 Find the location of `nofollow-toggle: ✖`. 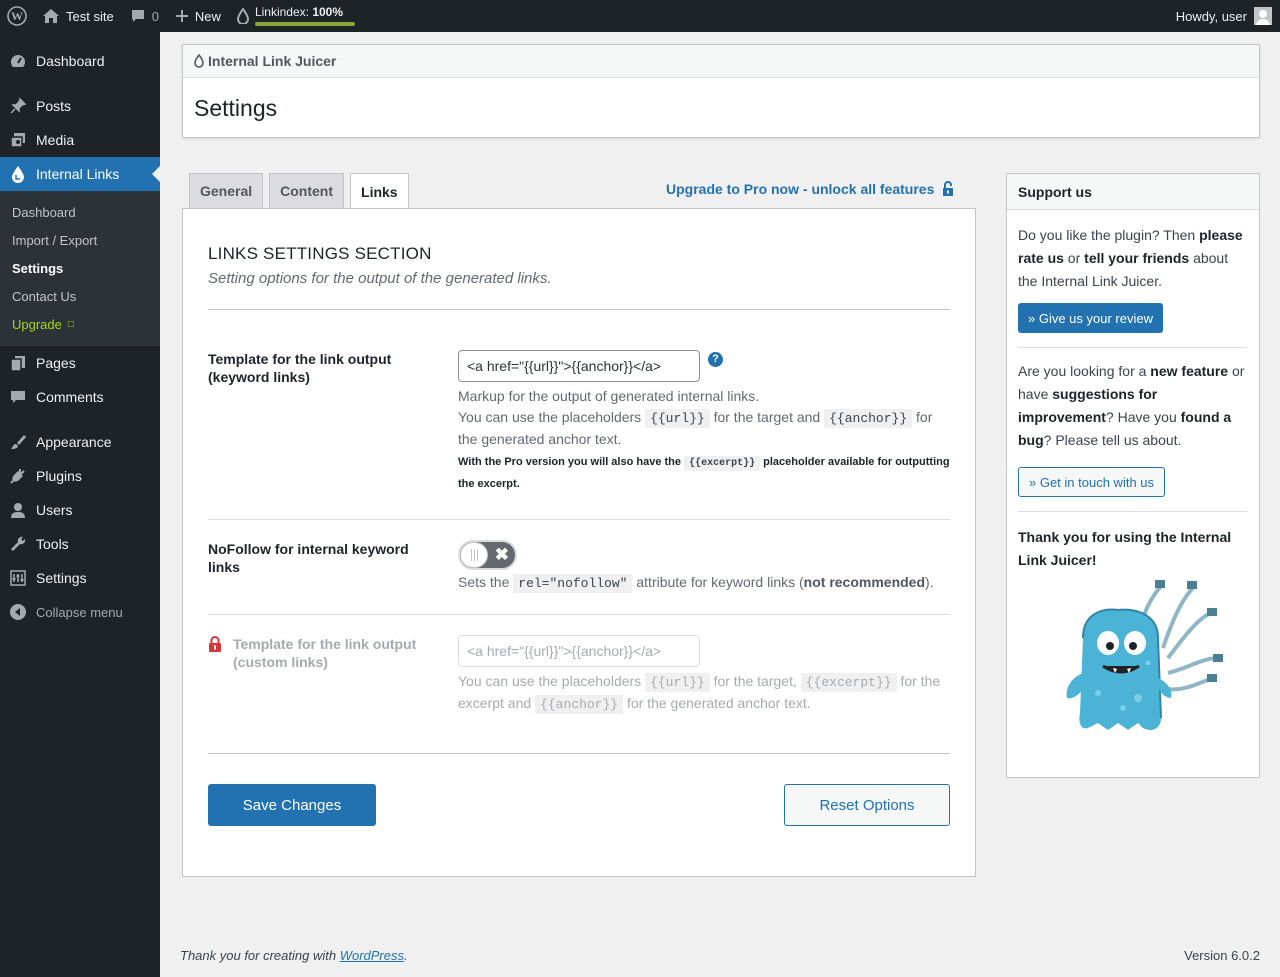

nofollow-toggle: ✖ is located at coordinates (487, 555).